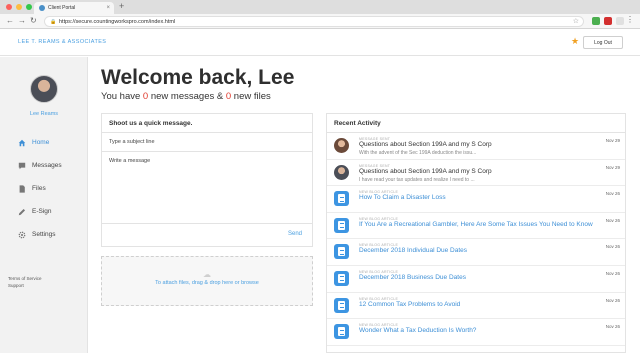 This screenshot has width=640, height=353. What do you see at coordinates (25, 285) in the screenshot?
I see `support-link: Support` at bounding box center [25, 285].